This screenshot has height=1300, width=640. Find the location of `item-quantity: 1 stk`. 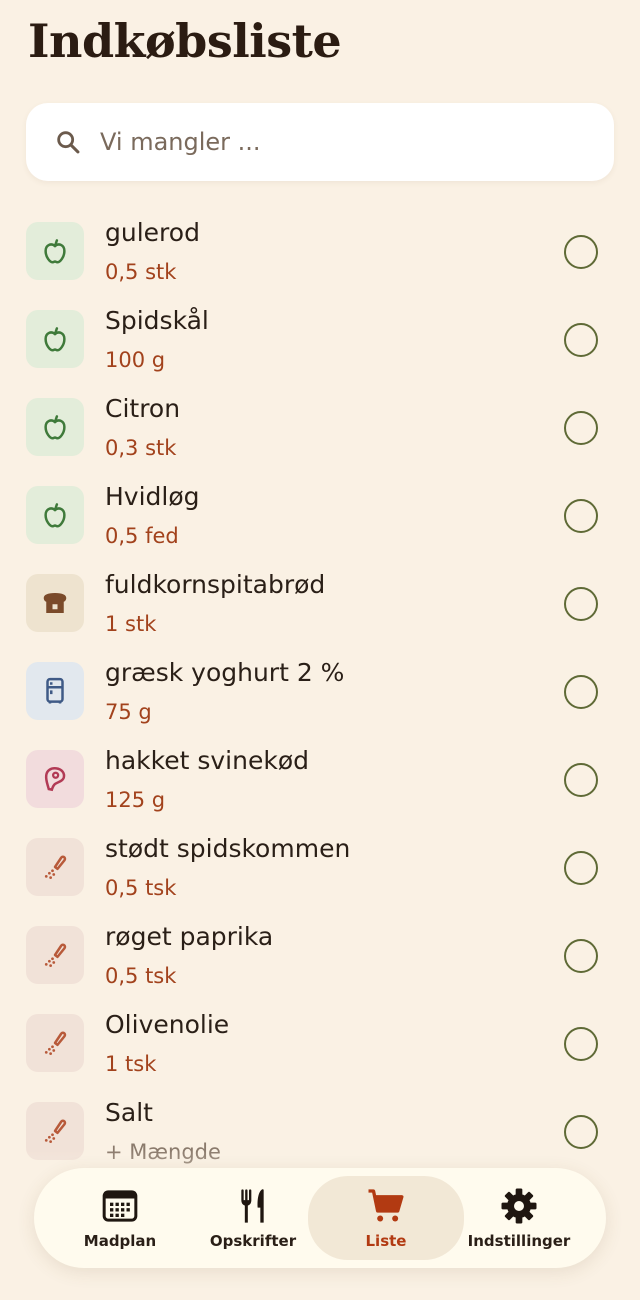

item-quantity: 1 stk is located at coordinates (130, 624).